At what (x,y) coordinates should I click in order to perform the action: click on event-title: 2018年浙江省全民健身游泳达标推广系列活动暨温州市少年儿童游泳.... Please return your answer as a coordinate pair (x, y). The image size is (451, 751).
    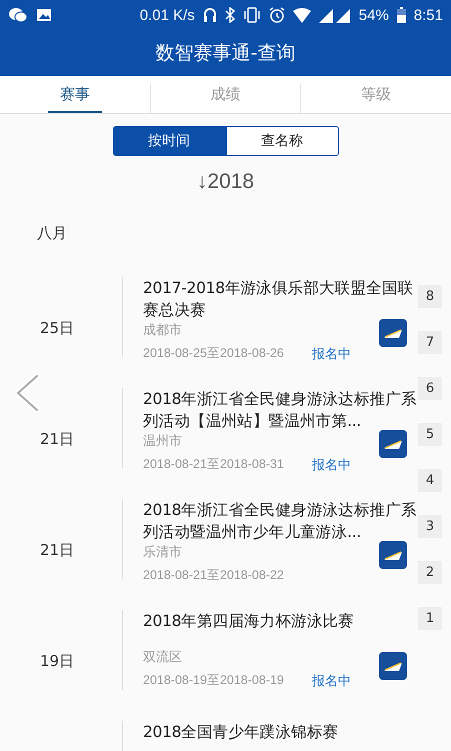
    Looking at the image, I should click on (280, 521).